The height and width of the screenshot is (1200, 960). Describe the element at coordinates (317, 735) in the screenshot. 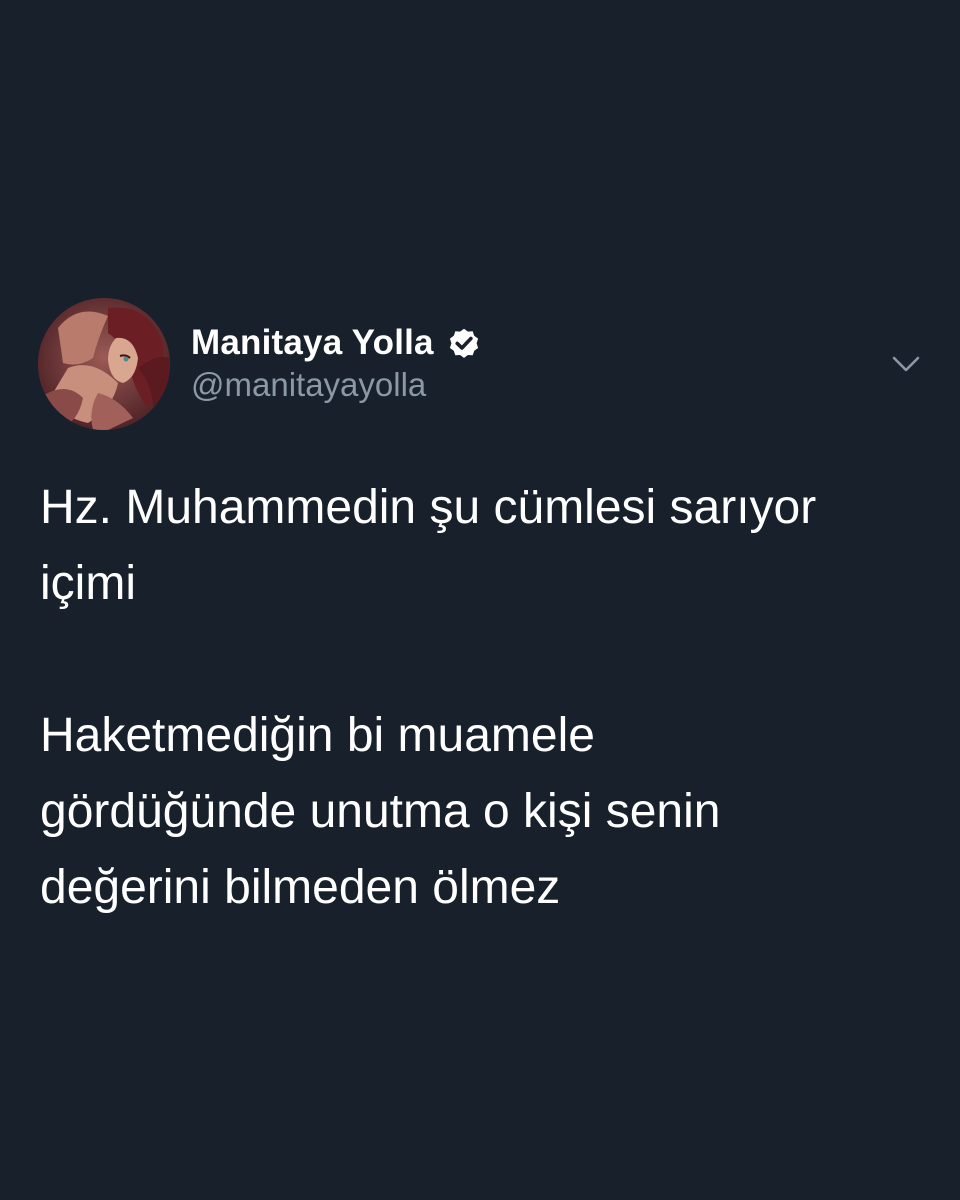

I see `tweet-text-line: Haketmediğin bi muamele` at that location.